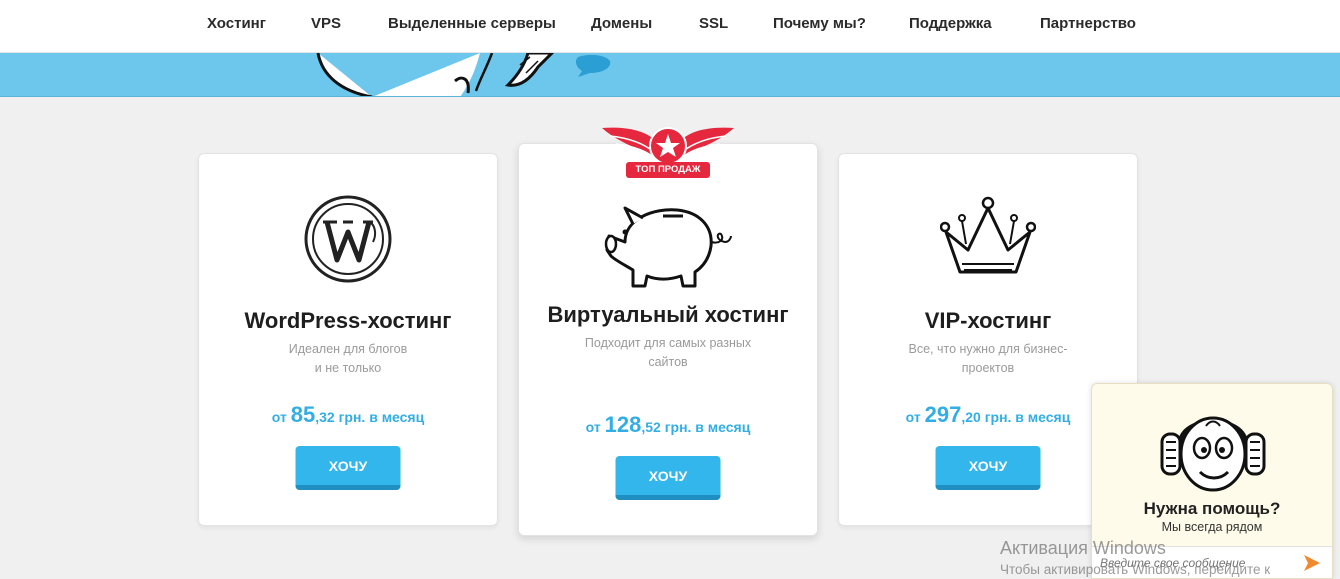 Image resolution: width=1340 pixels, height=579 pixels. What do you see at coordinates (950, 23) in the screenshot?
I see `nav-item-support: Поддержка` at bounding box center [950, 23].